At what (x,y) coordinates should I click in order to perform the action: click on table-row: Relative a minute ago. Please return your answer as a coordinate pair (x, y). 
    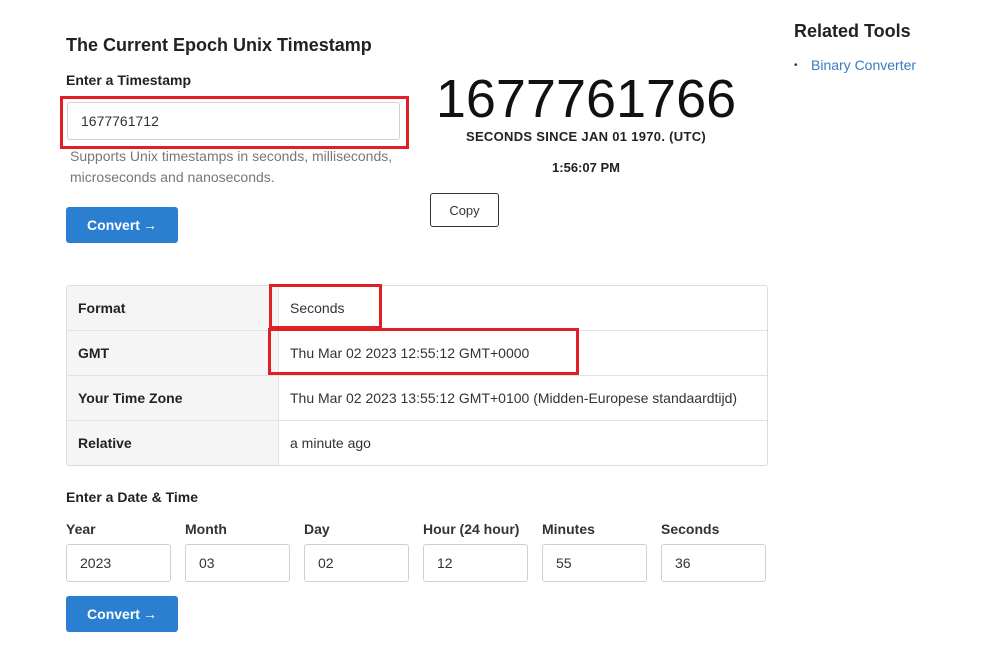
    Looking at the image, I should click on (417, 443).